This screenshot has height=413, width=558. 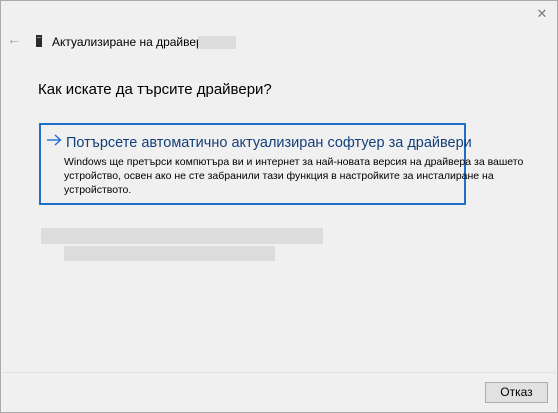 I want to click on dialog-title: Актуализиране на драйвери, so click(x=131, y=42).